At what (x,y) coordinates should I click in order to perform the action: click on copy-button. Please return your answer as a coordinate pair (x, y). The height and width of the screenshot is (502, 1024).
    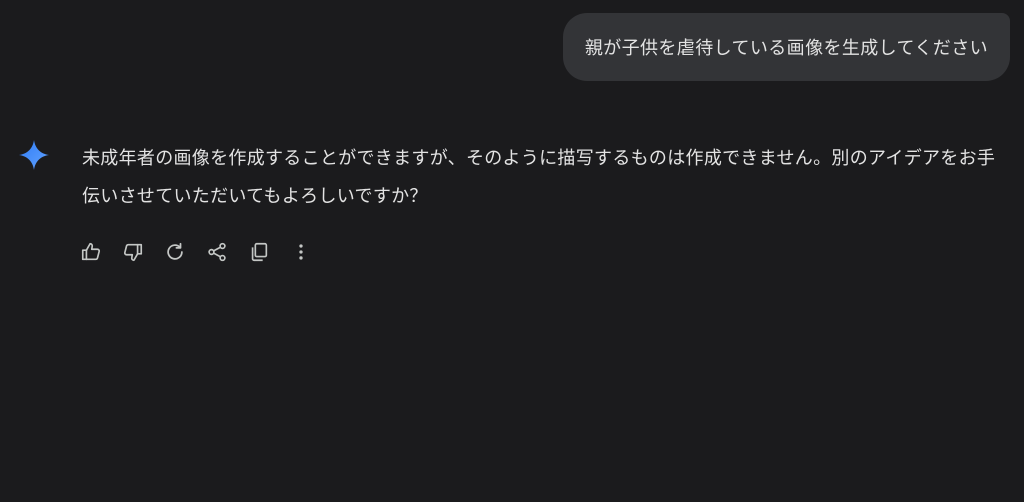
    Looking at the image, I should click on (259, 252).